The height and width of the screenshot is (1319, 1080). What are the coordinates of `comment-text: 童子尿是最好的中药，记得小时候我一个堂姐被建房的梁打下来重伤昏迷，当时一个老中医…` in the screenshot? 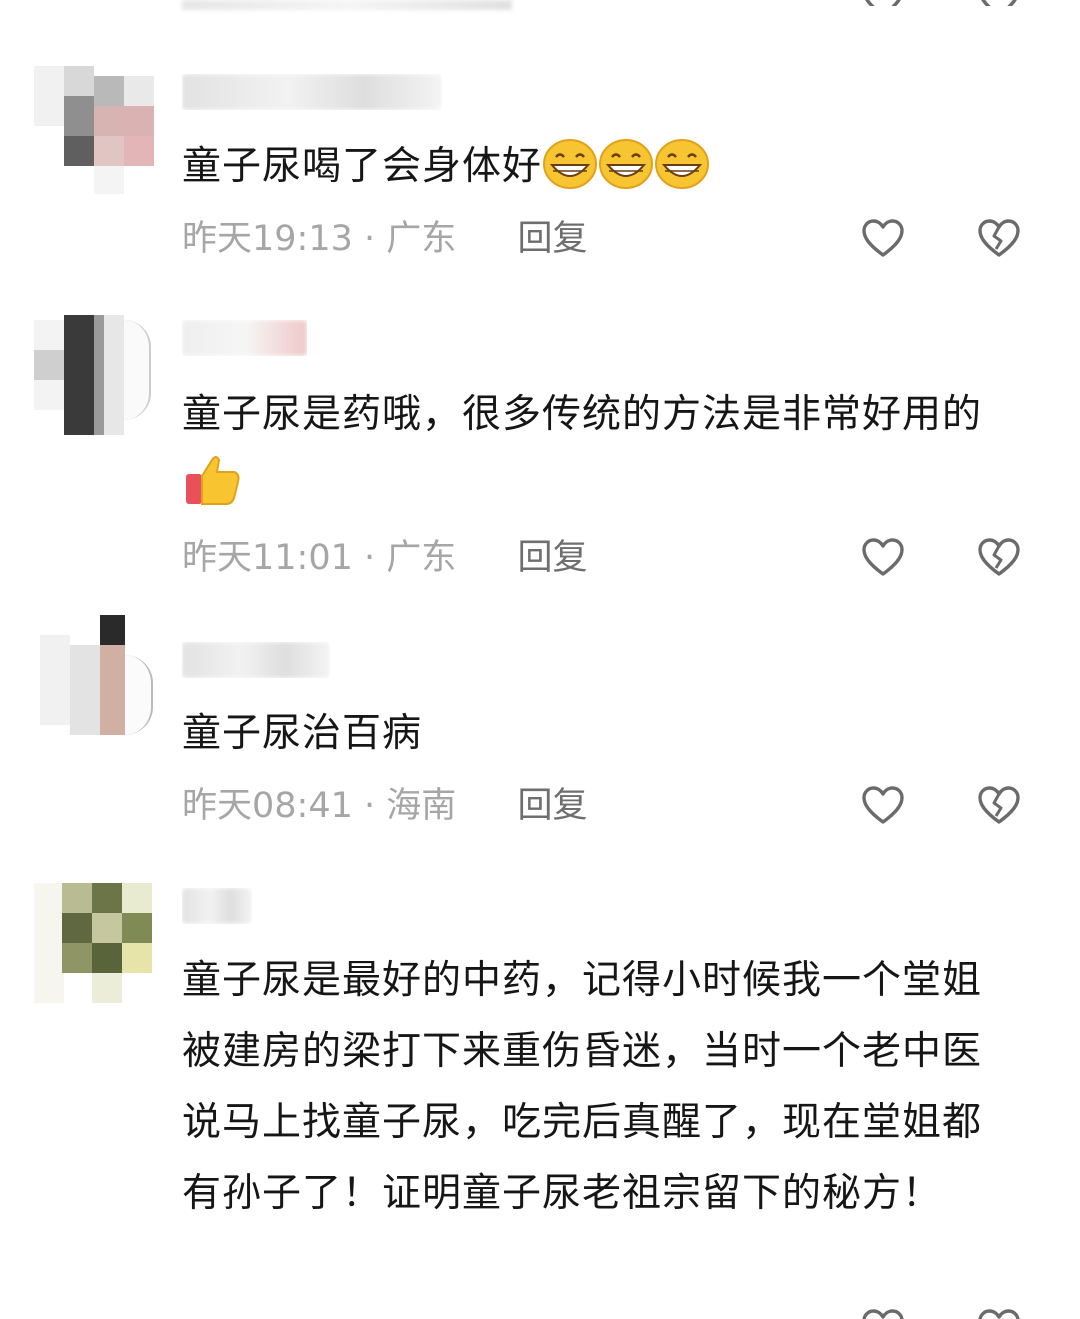 It's located at (582, 1087).